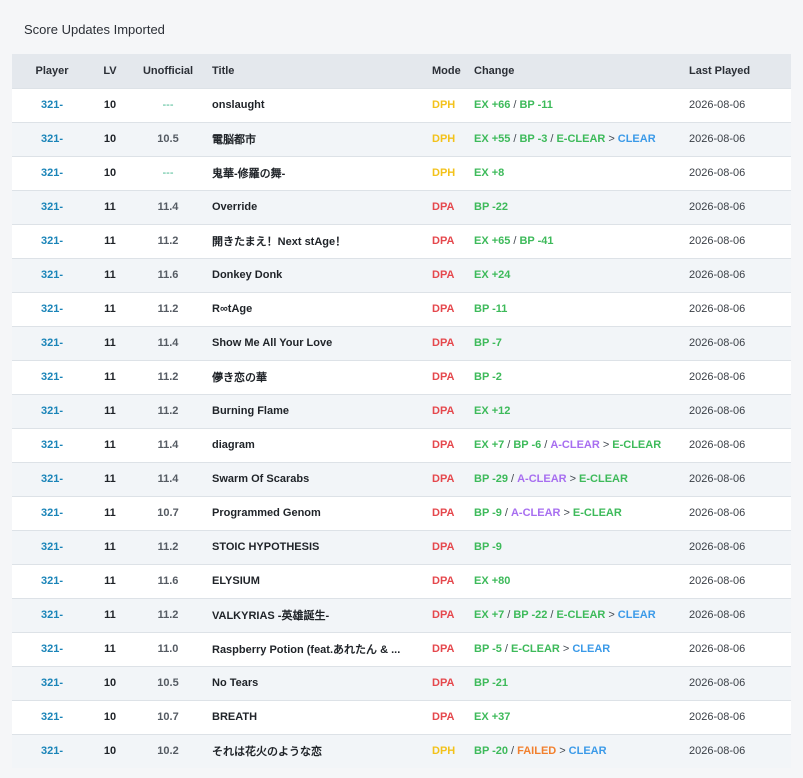 Image resolution: width=803 pixels, height=778 pixels. What do you see at coordinates (52, 71) in the screenshot?
I see `column-header-player: Player` at bounding box center [52, 71].